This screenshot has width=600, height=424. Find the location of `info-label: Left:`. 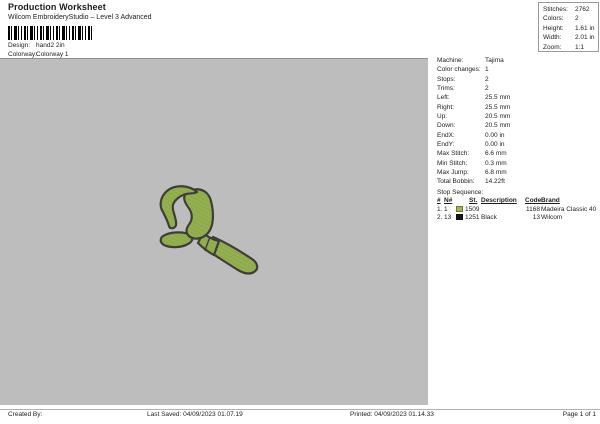

info-label: Left: is located at coordinates (443, 98).